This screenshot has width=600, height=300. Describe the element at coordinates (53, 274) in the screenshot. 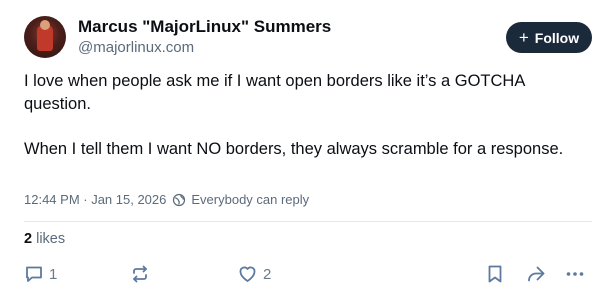

I see `reply-count: 1` at that location.